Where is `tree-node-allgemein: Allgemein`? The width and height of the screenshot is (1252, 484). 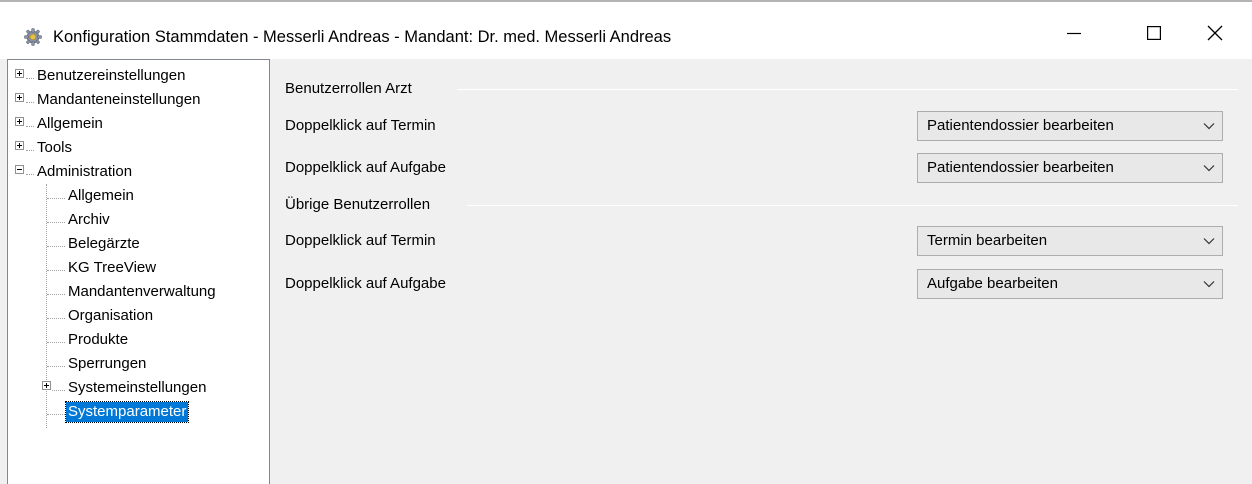
tree-node-allgemein: Allgemein is located at coordinates (70, 124).